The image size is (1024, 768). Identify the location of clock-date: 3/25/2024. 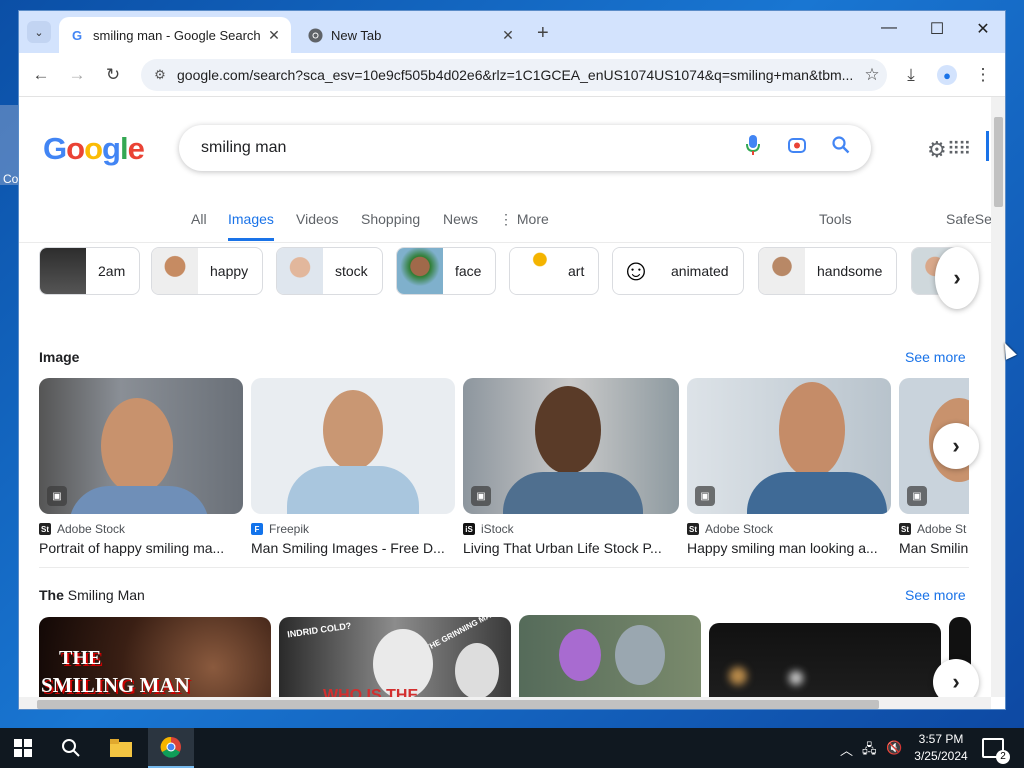
(941, 756).